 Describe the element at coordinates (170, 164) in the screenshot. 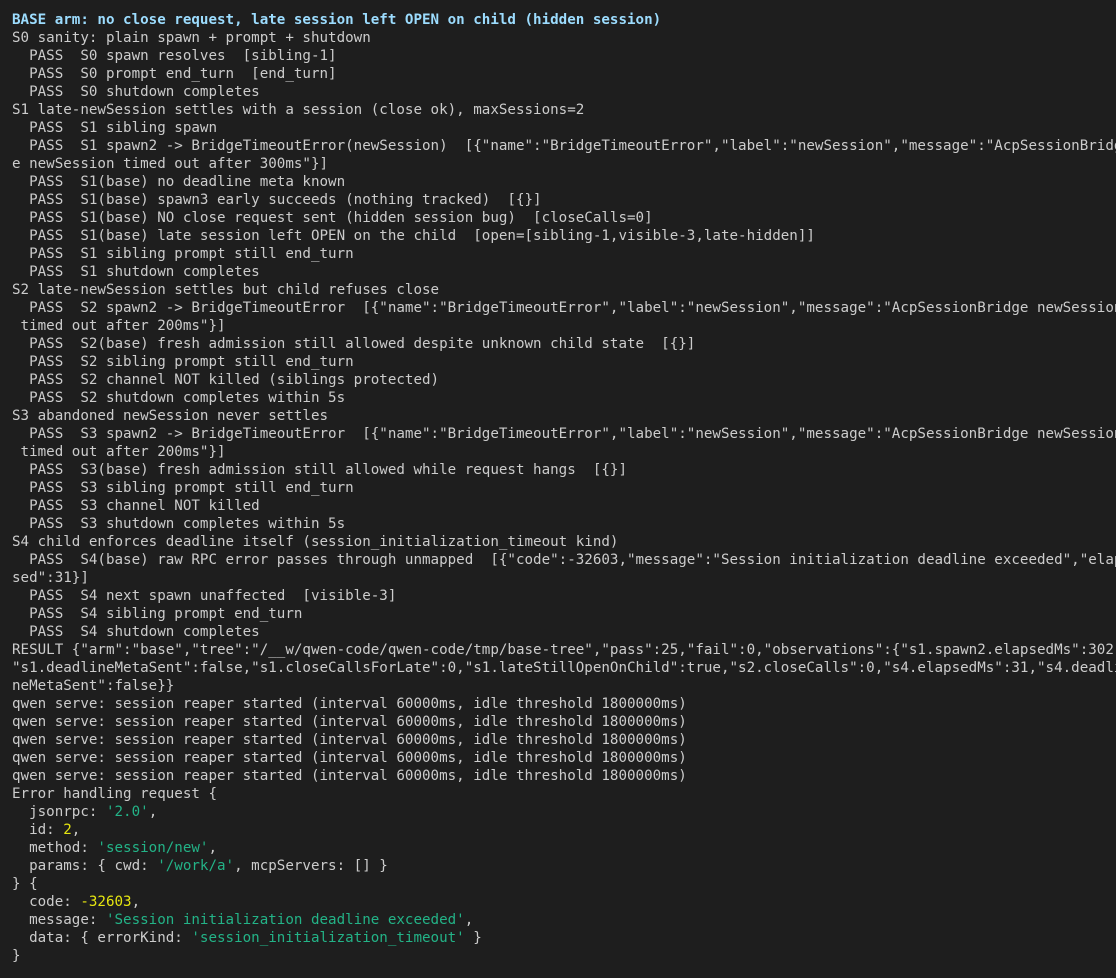

I see `terminal-text: e newSession timed out after 300ms"}]` at that location.